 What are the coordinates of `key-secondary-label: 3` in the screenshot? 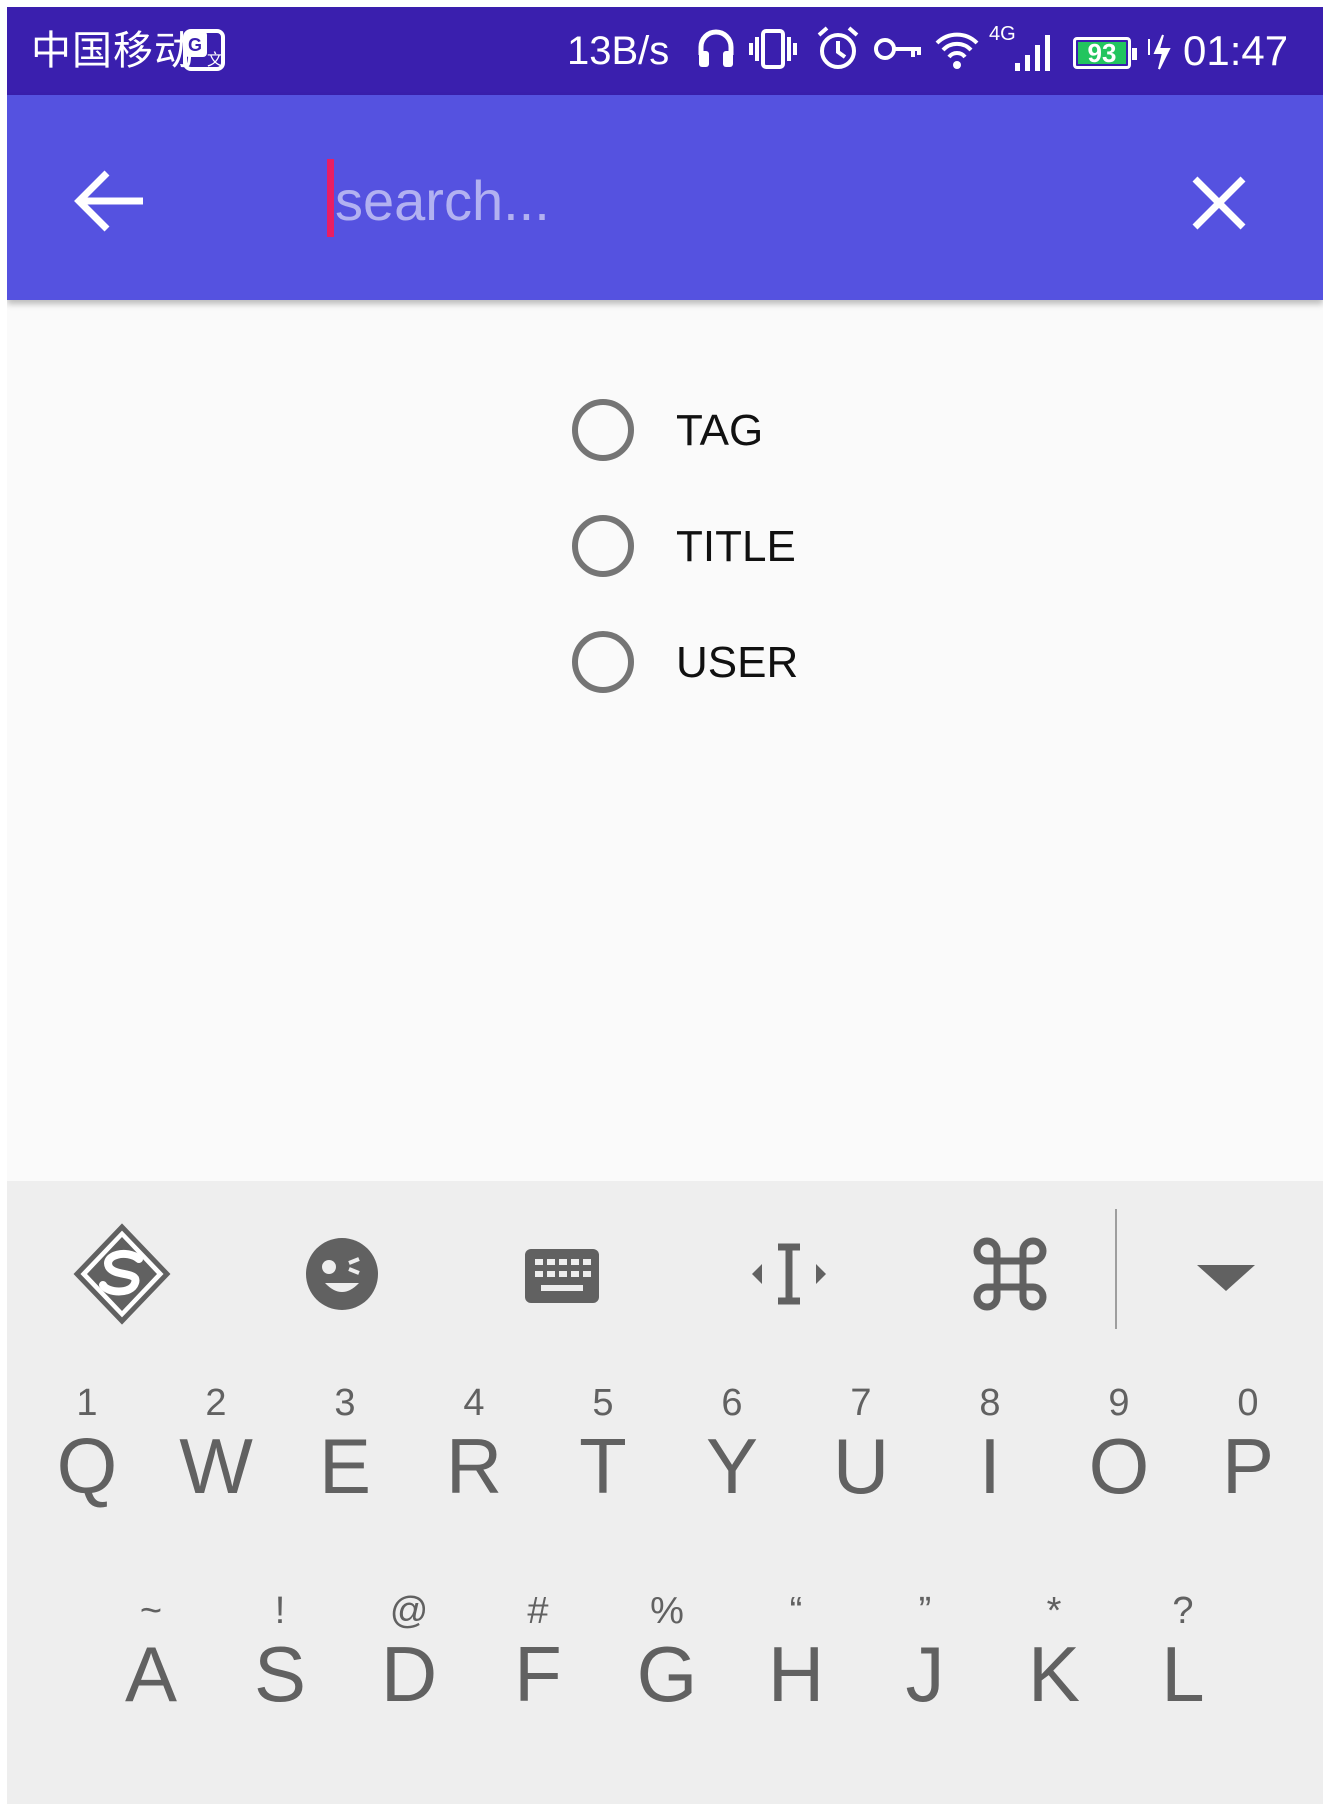 It's located at (345, 1403).